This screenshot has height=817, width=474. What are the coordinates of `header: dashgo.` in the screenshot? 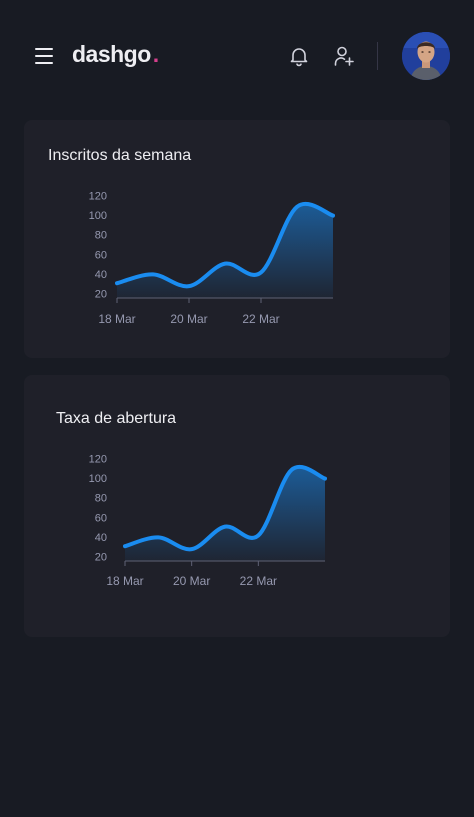 It's located at (237, 56).